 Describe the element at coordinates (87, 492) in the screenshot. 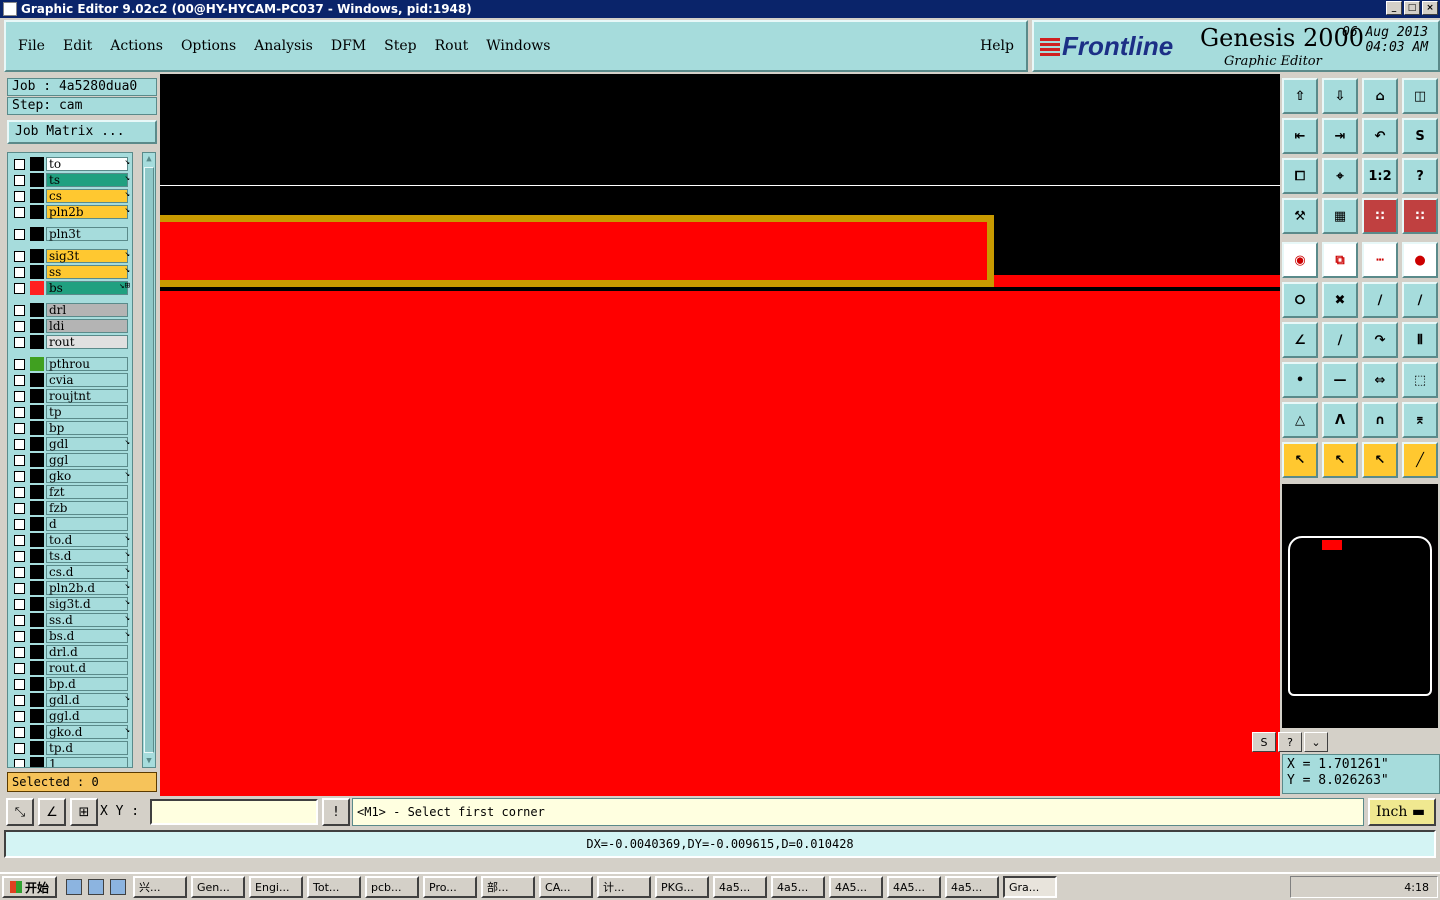

I see `layer-name: fzt` at that location.